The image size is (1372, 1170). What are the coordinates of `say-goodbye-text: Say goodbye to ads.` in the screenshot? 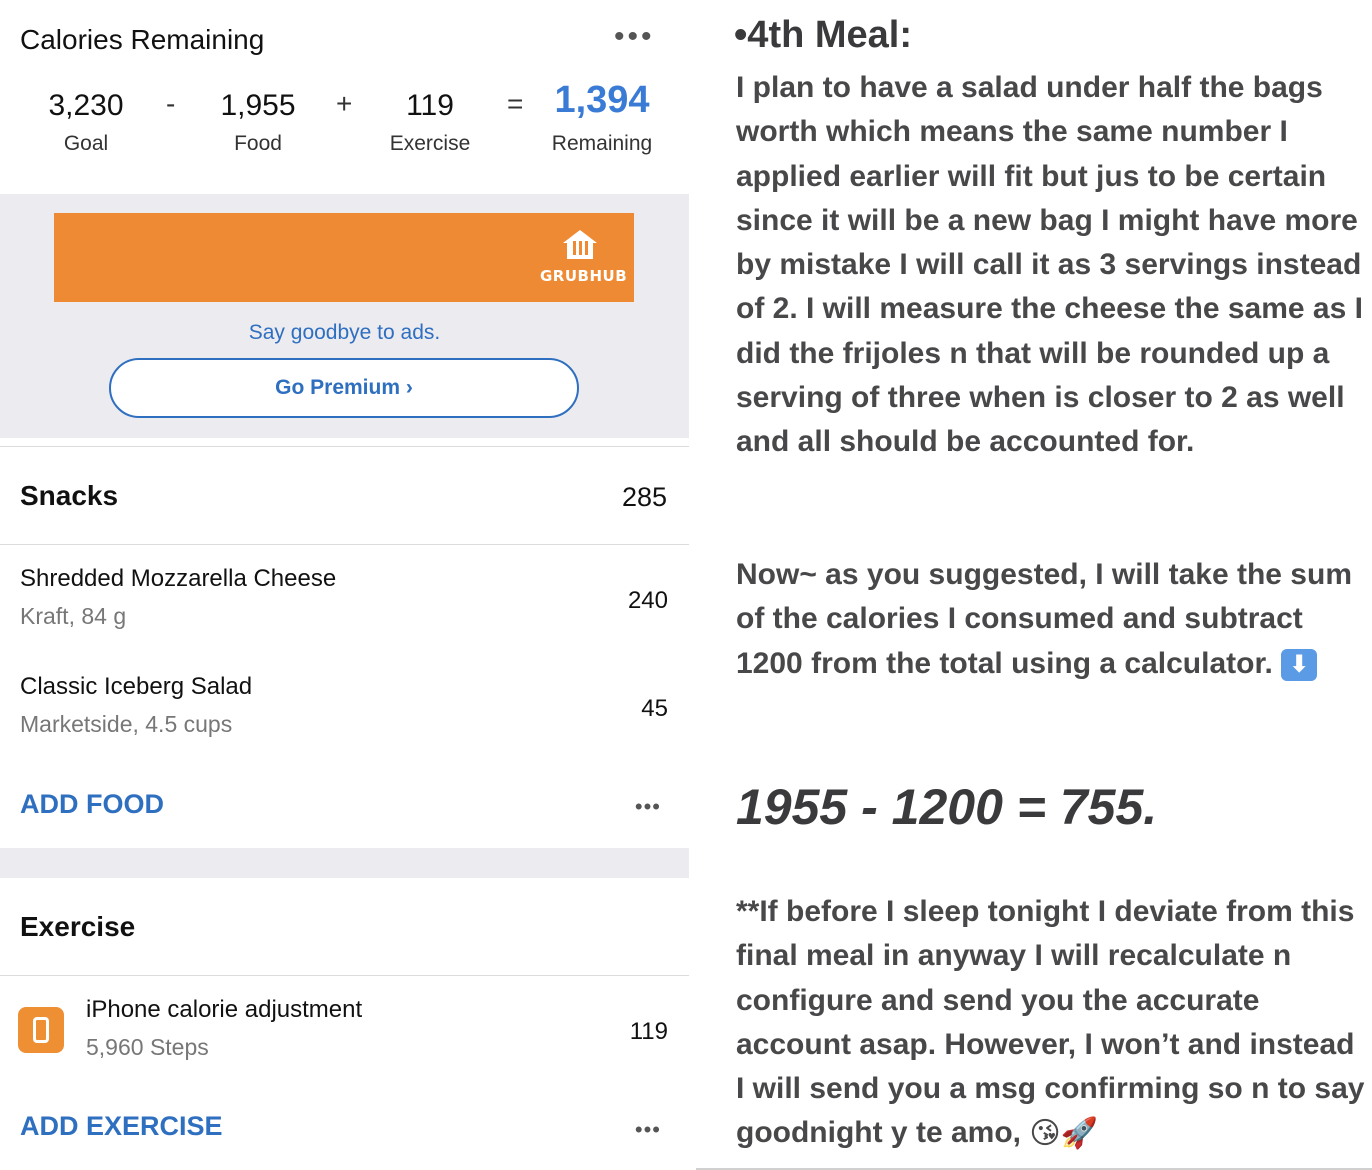 It's located at (344, 332).